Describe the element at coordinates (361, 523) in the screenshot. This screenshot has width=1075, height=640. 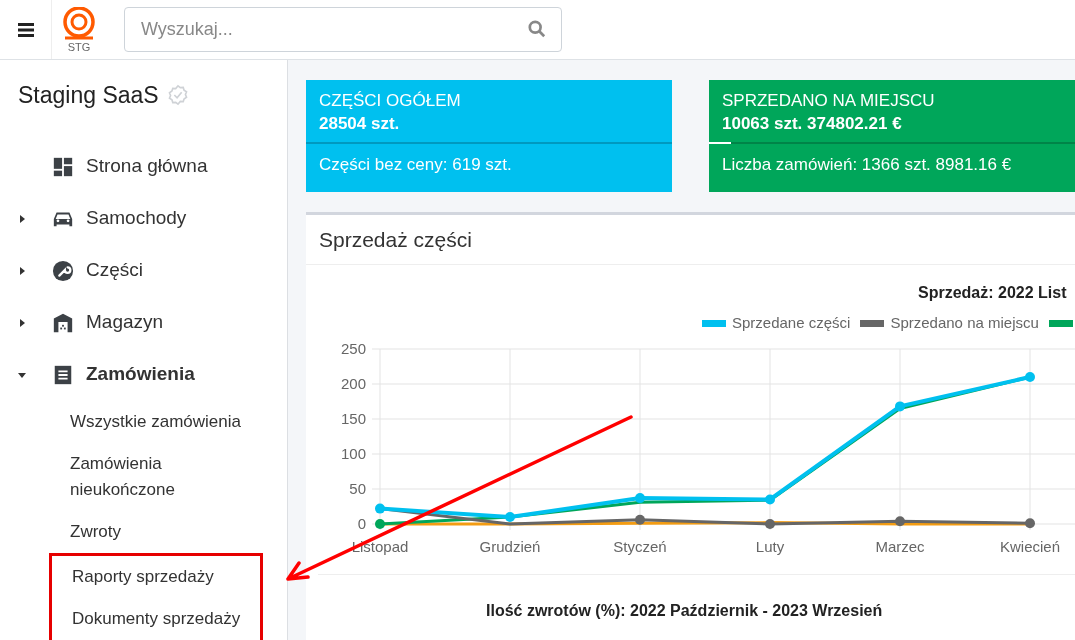
I see `y-tick-label: 0` at that location.